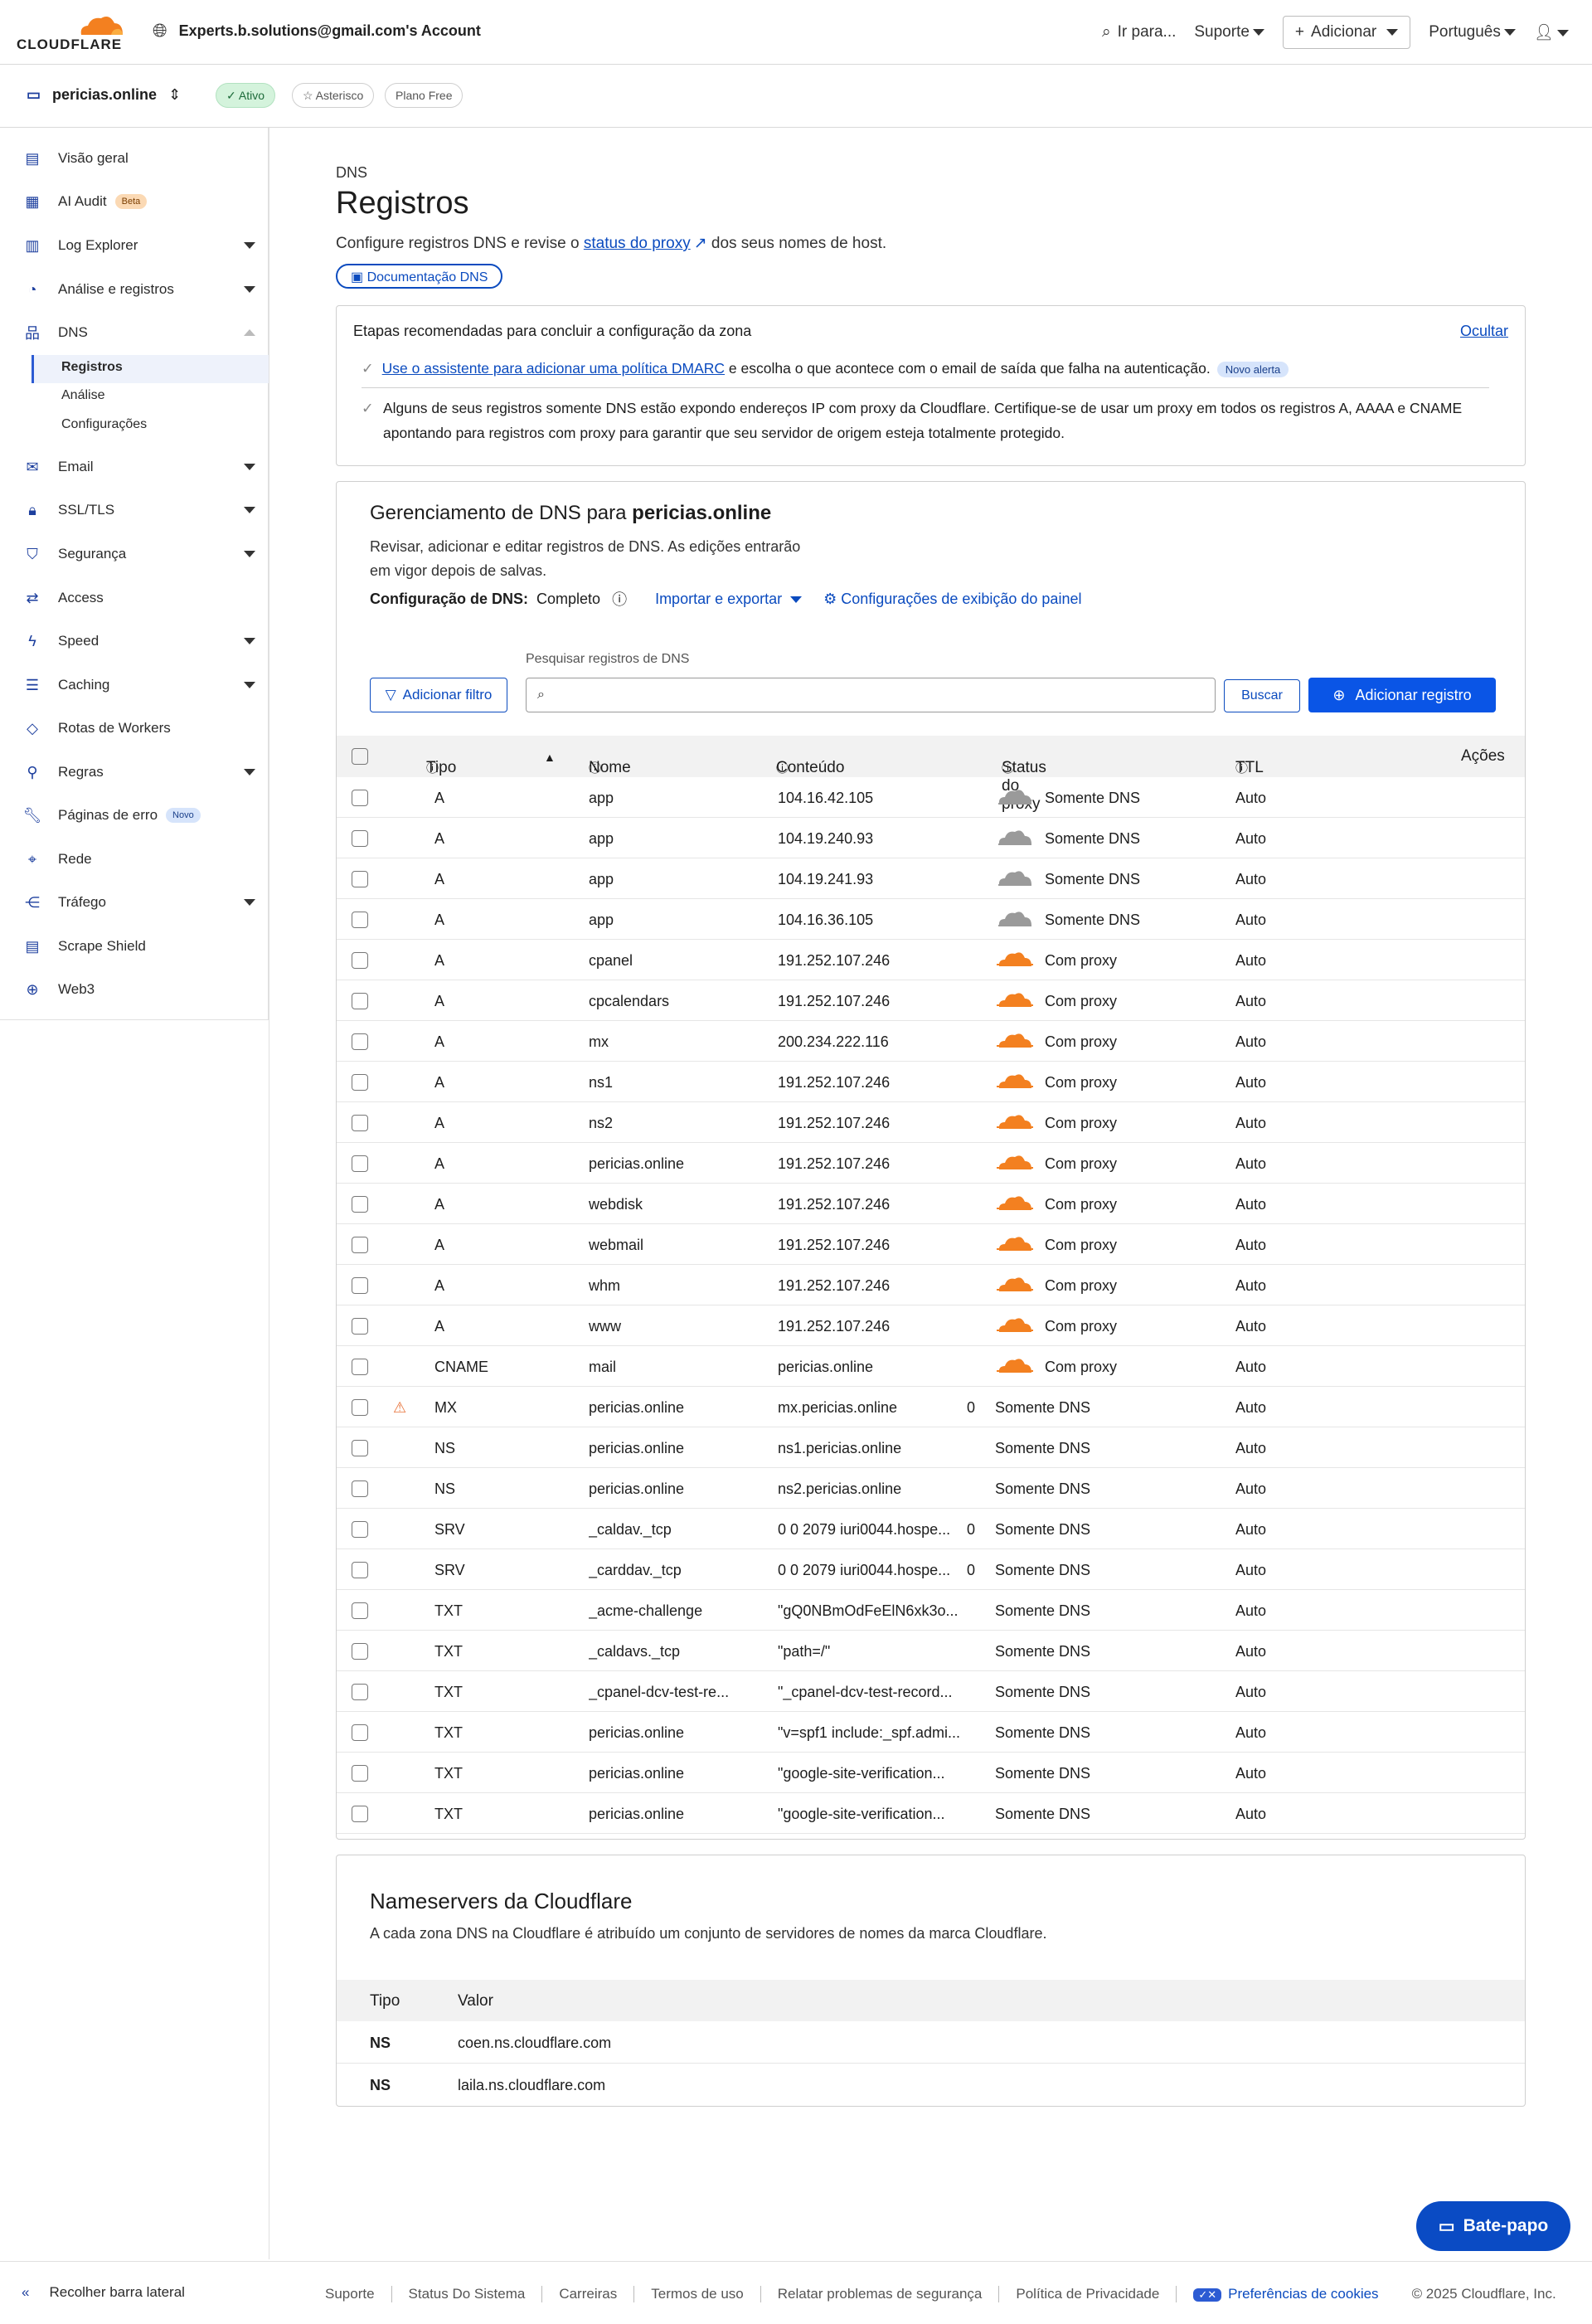  What do you see at coordinates (1402, 695) in the screenshot?
I see `add-record-button: ⊕ Adicionar registro` at bounding box center [1402, 695].